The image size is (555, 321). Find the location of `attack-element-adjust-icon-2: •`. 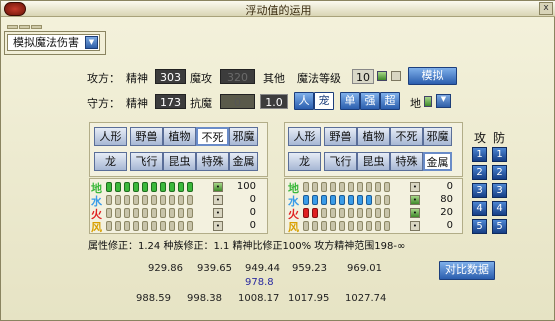

attack-element-adjust-icon-2: • is located at coordinates (218, 213).